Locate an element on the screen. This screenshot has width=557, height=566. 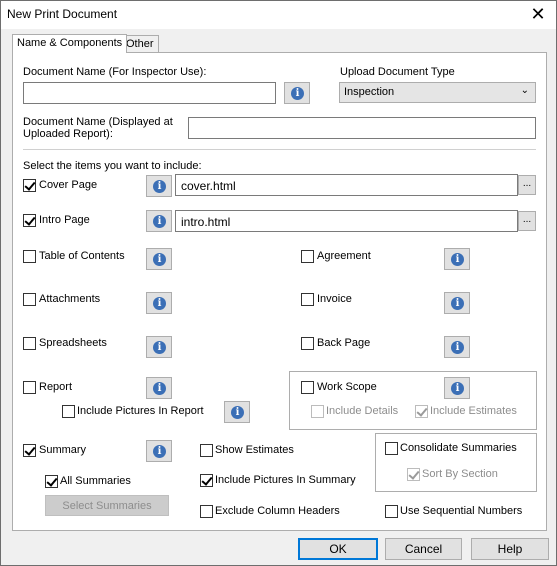
table-of-contents-info-button: i is located at coordinates (159, 259).